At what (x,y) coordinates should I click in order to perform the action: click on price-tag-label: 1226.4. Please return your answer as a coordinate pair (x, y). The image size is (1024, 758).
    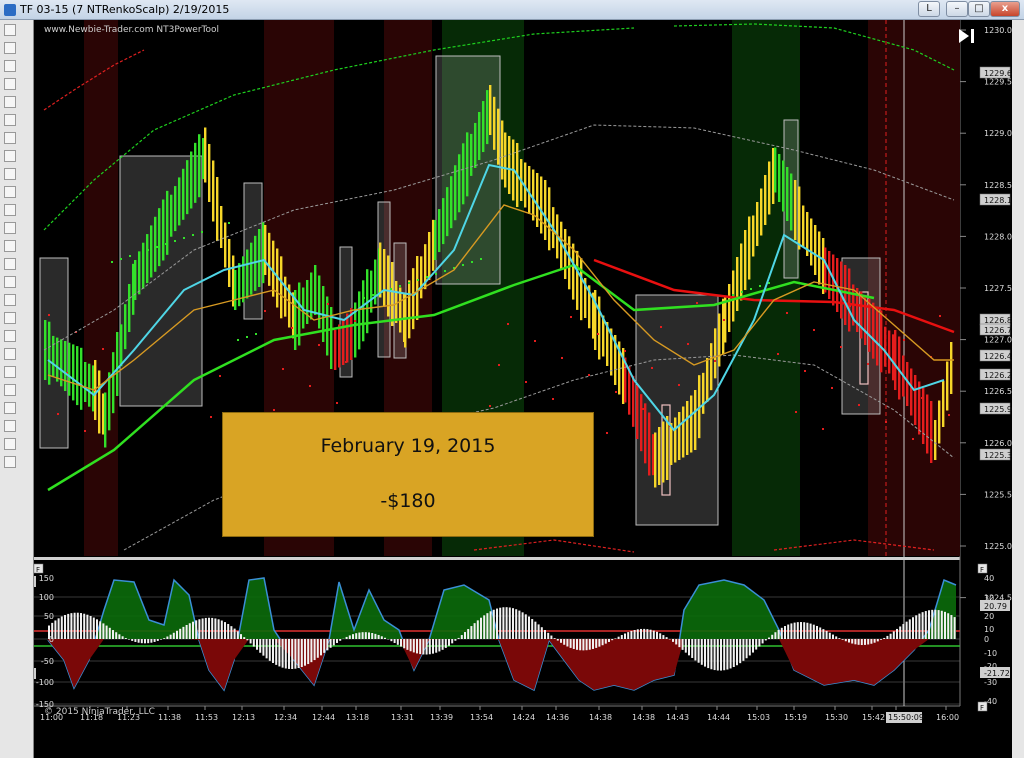
    Looking at the image, I should click on (998, 356).